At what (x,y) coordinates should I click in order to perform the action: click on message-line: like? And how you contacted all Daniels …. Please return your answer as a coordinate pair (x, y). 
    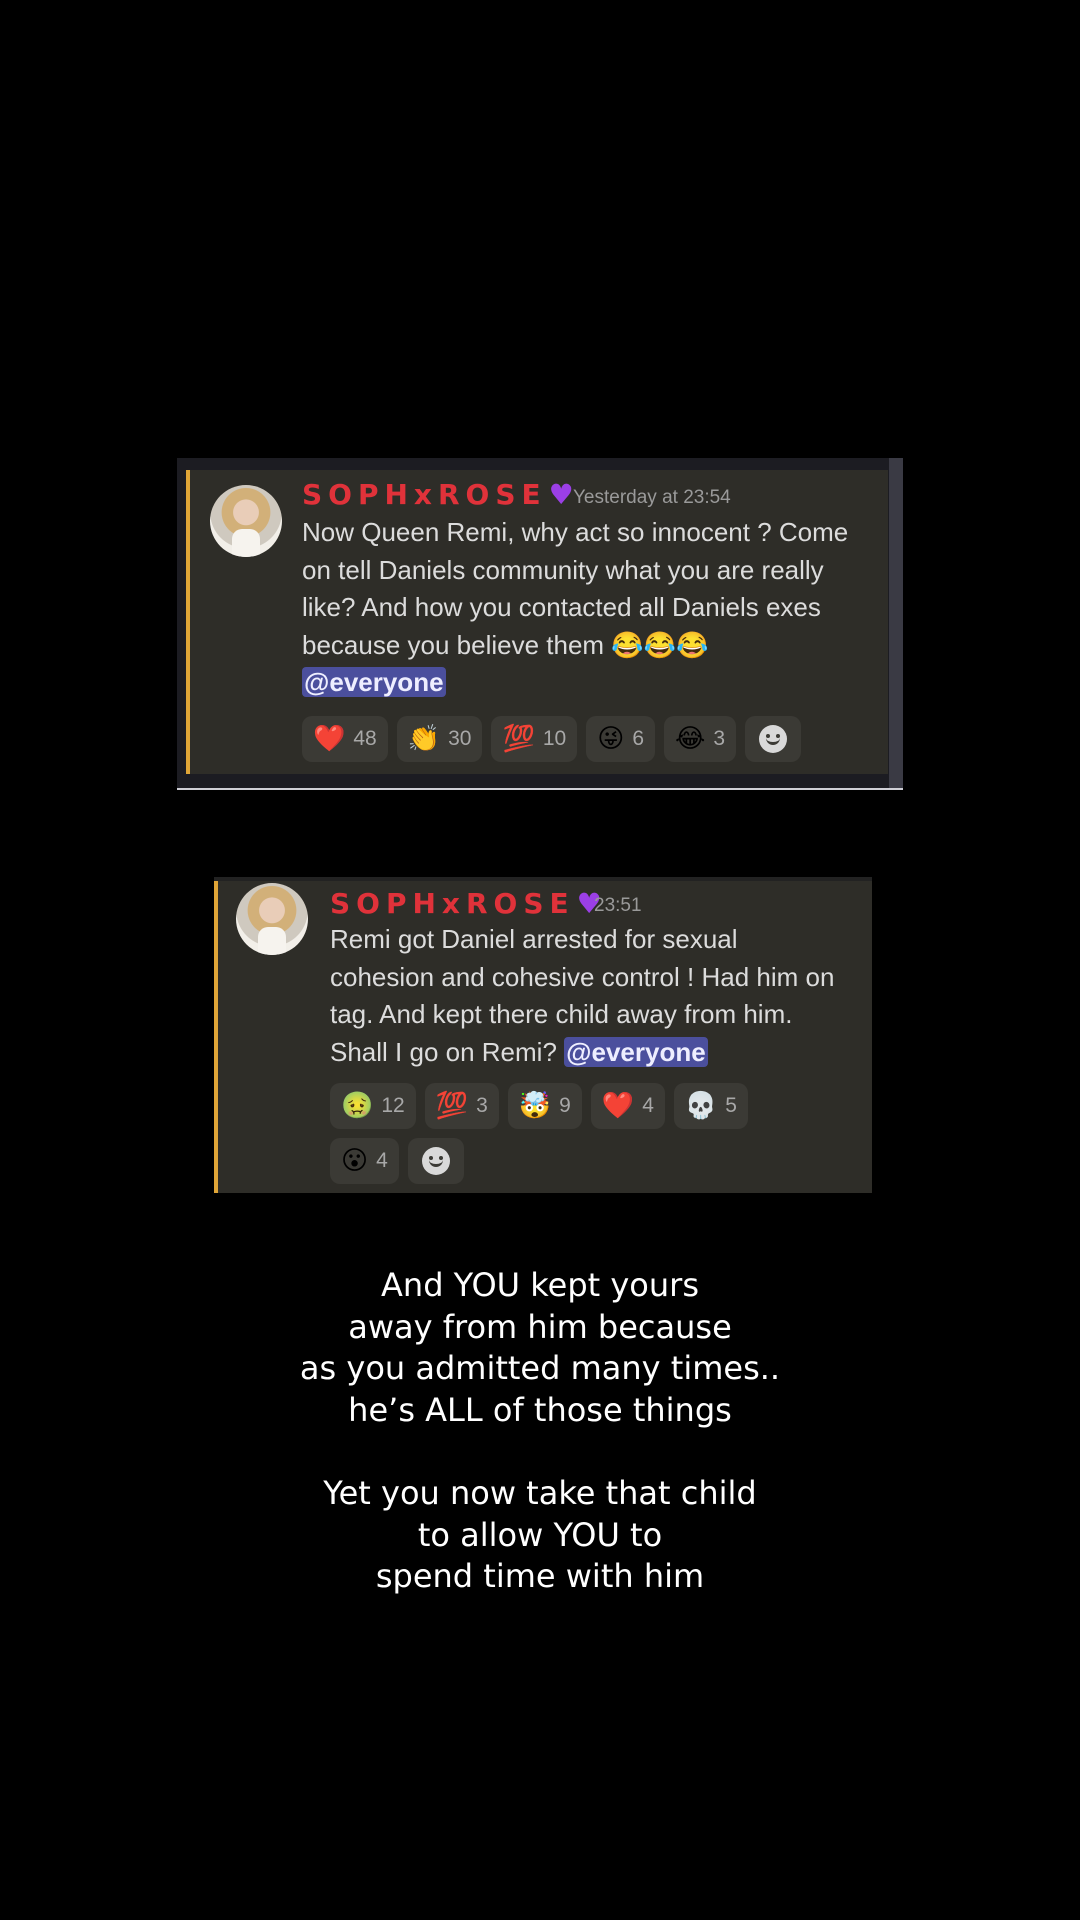
    Looking at the image, I should click on (561, 607).